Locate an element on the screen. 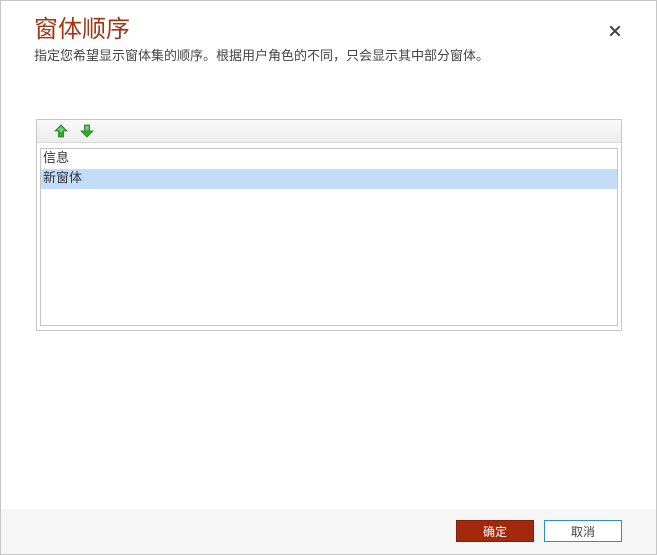 The width and height of the screenshot is (657, 555). arrow-up-icon is located at coordinates (61, 131).